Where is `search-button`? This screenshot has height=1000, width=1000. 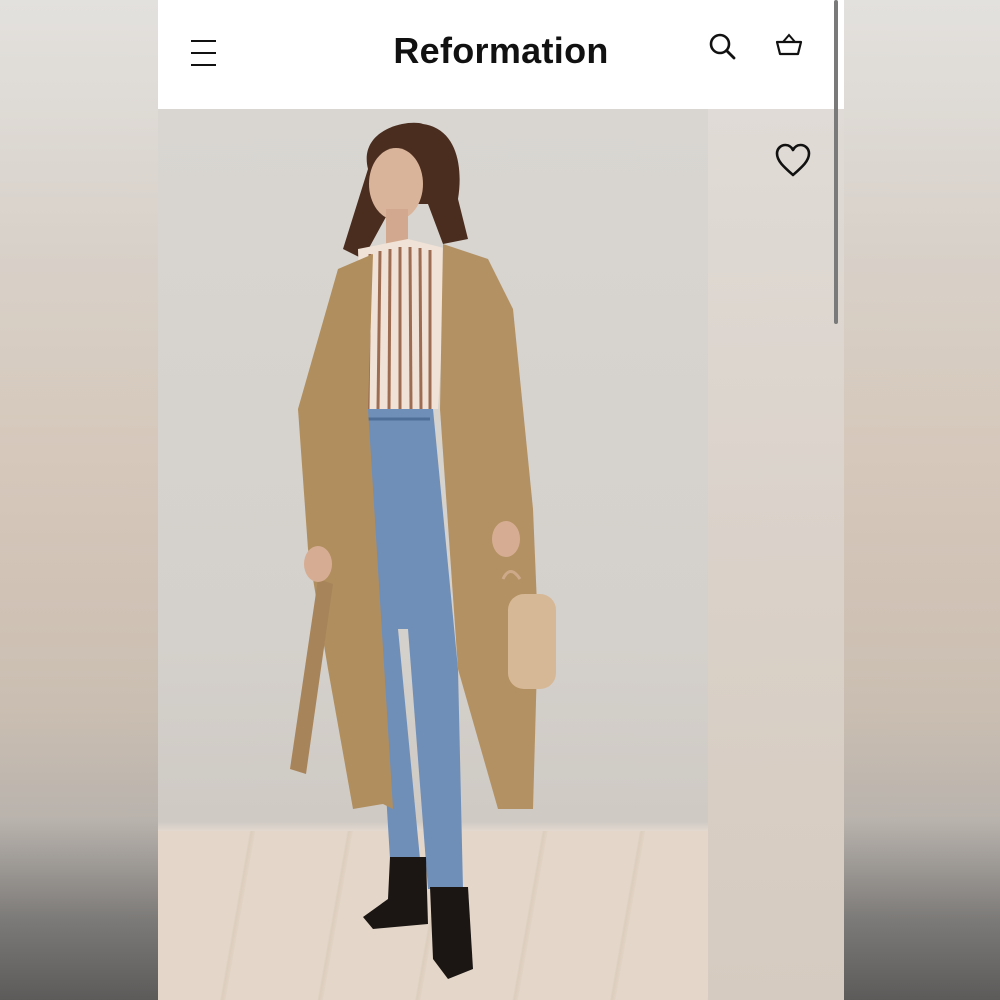
search-button is located at coordinates (723, 47).